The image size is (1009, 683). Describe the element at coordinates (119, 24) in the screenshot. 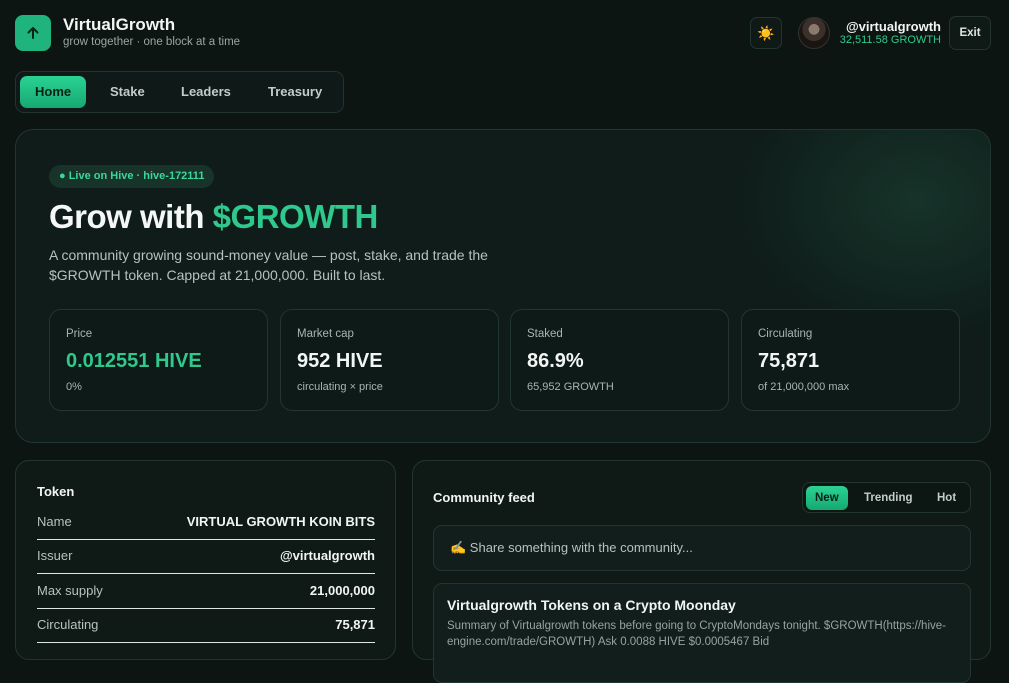

I see `brand-title: VirtualGrowth` at that location.